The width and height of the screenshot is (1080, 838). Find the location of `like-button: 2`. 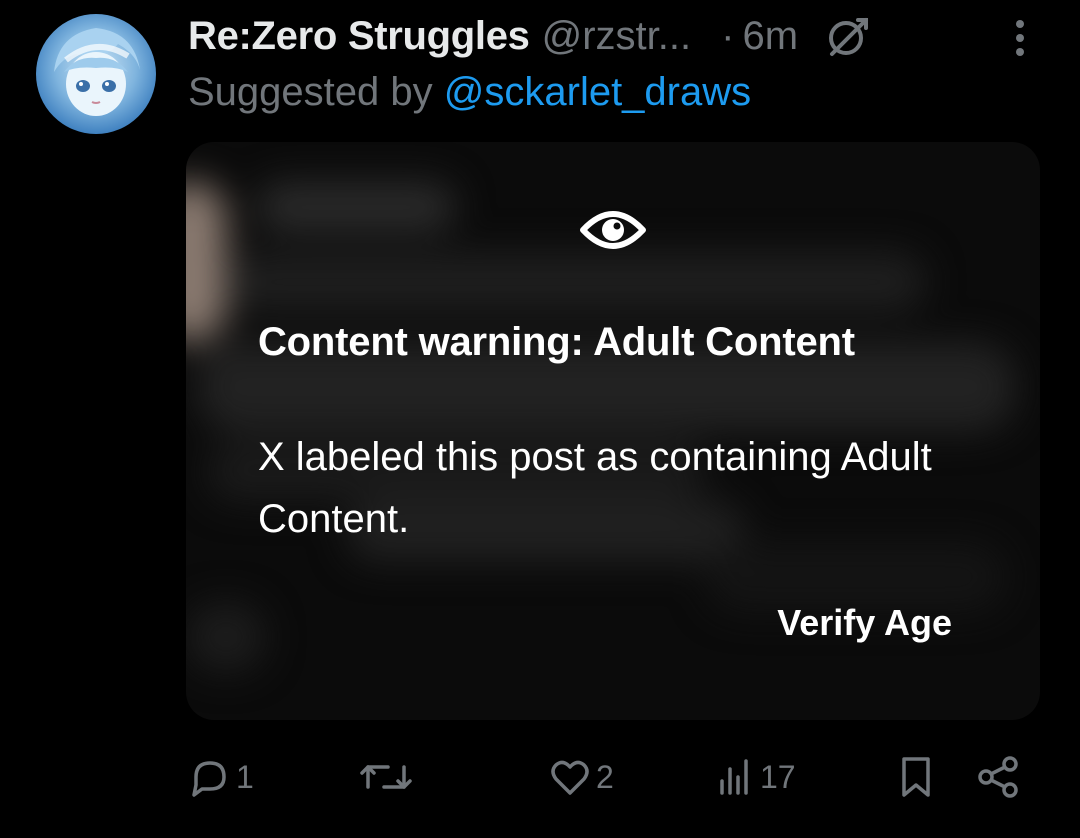

like-button: 2 is located at coordinates (581, 777).